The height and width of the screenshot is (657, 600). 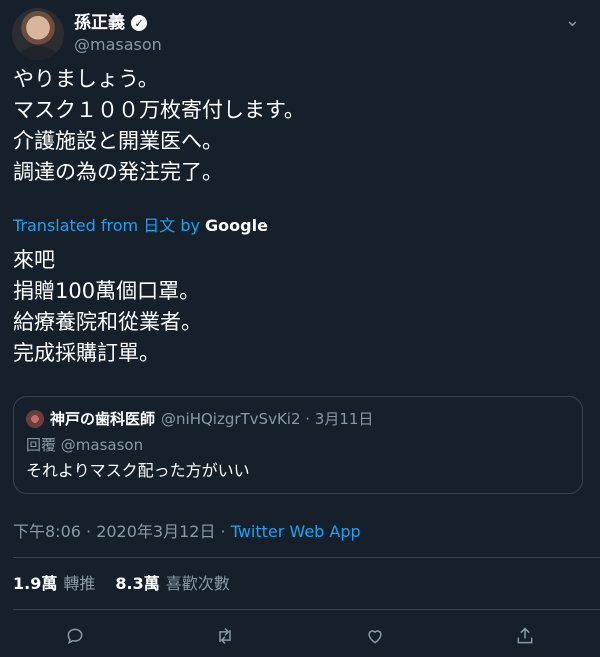 I want to click on retweet-count: 1.9萬, so click(x=35, y=583).